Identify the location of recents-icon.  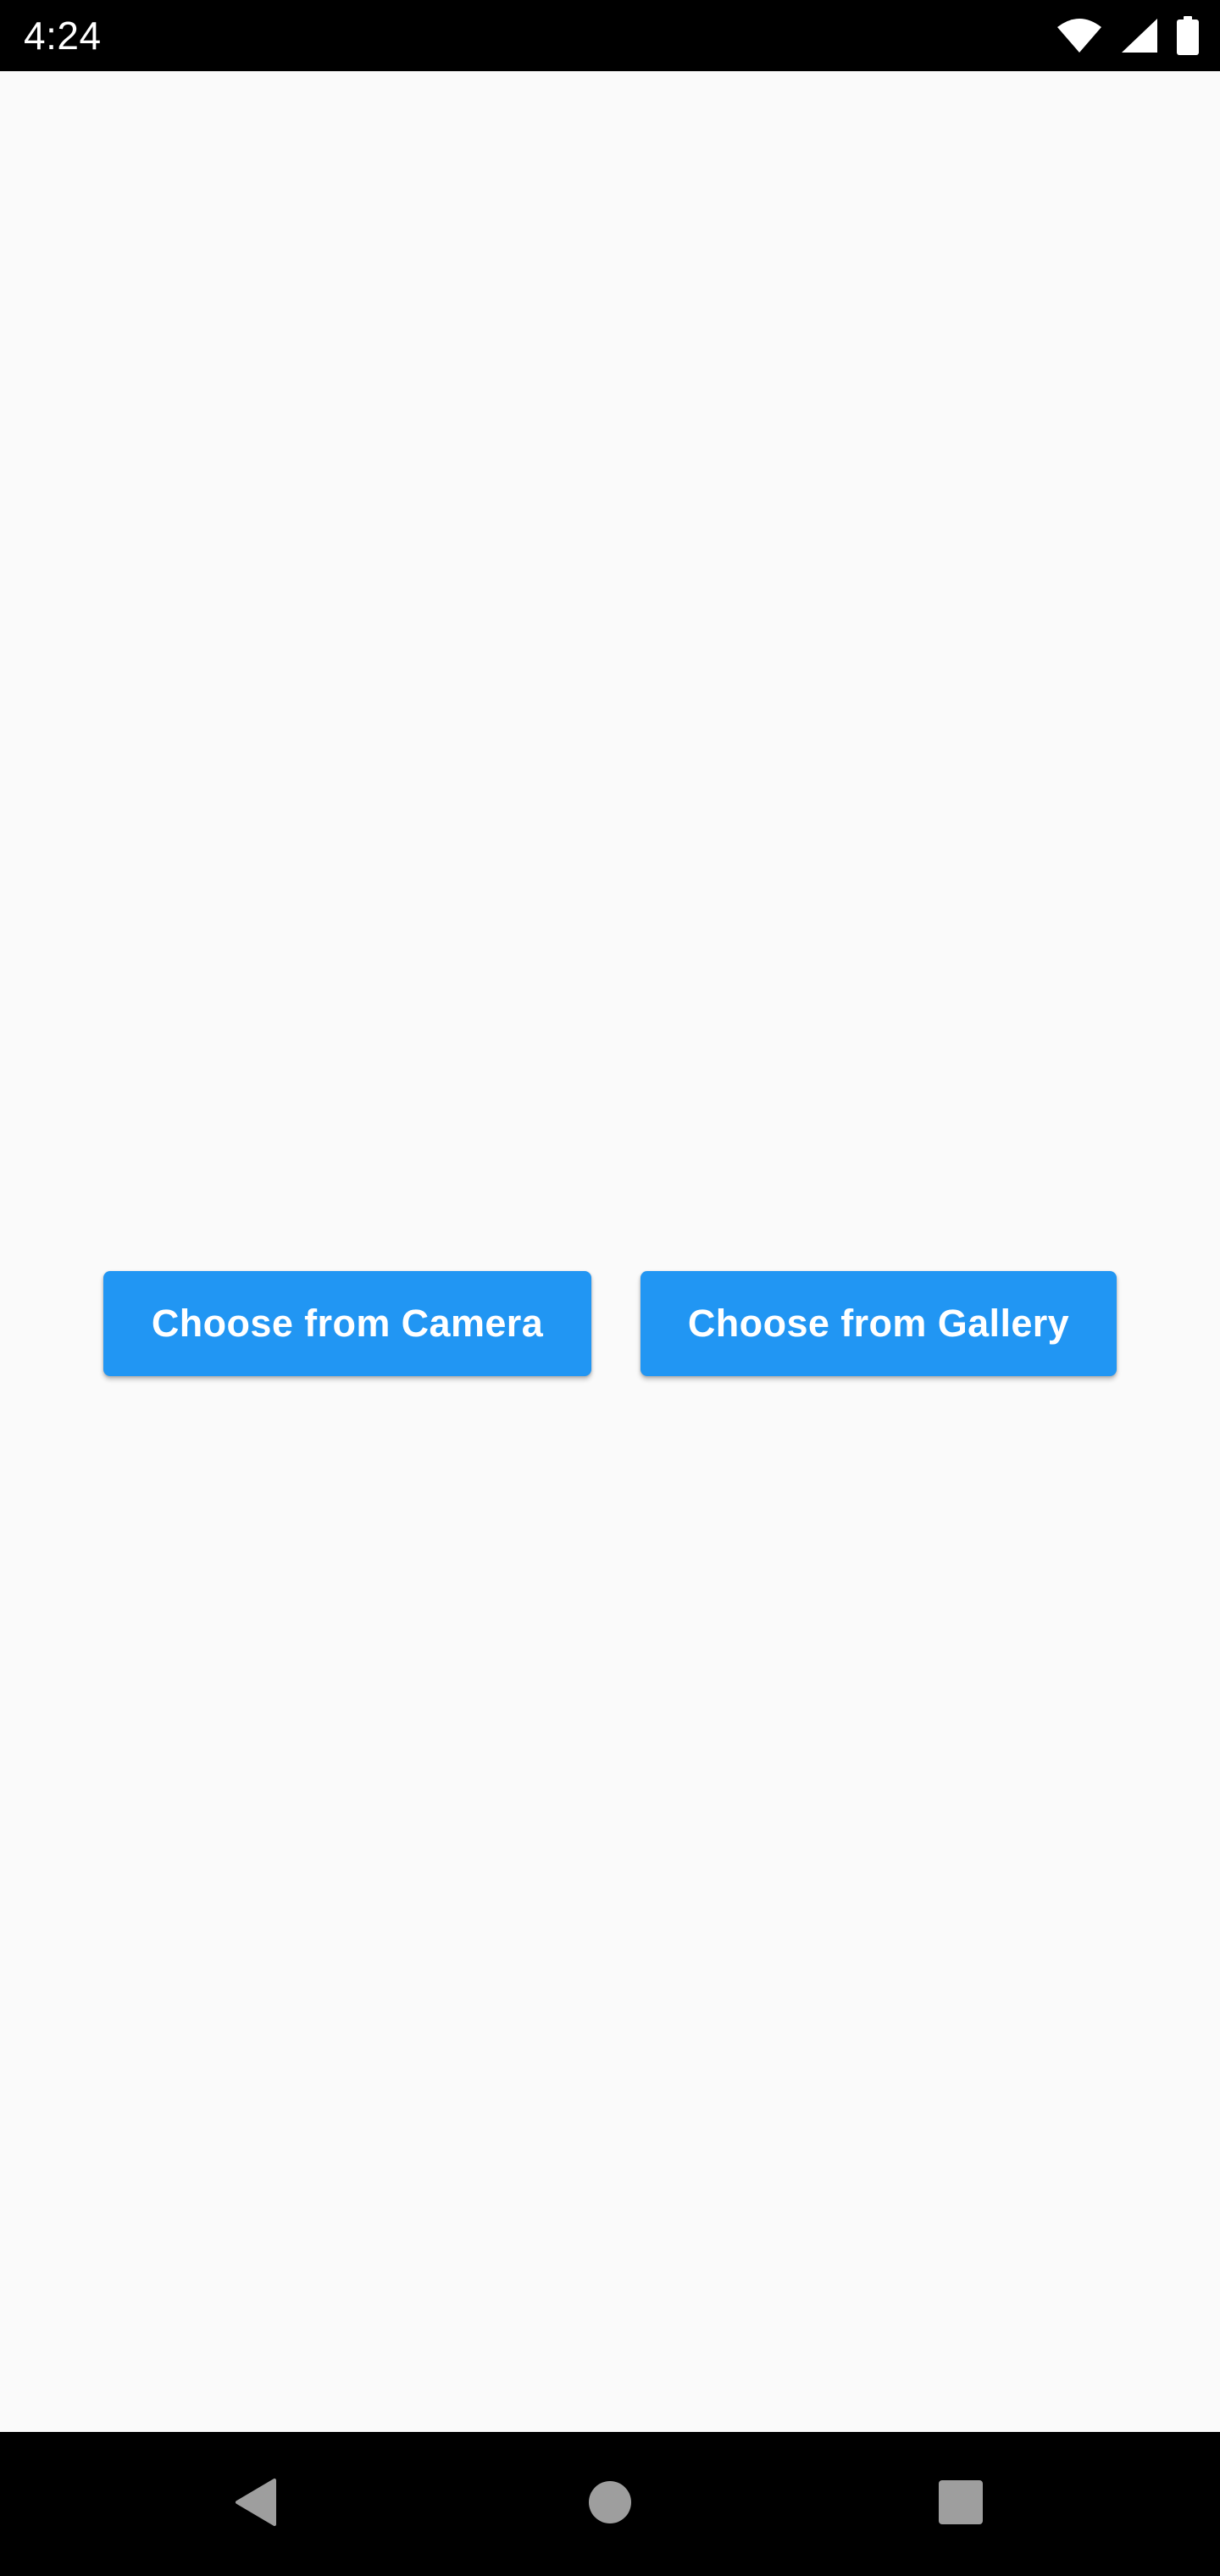
(961, 2504).